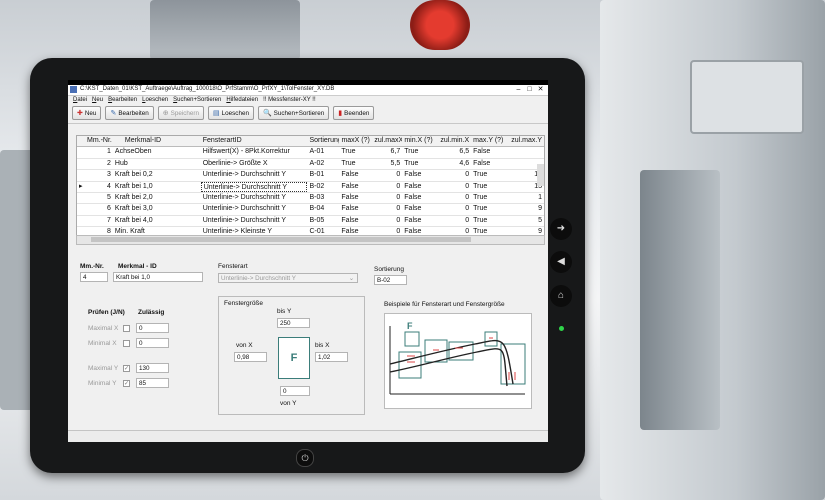  Describe the element at coordinates (323, 221) in the screenshot. I see `table-cell: B-05` at that location.